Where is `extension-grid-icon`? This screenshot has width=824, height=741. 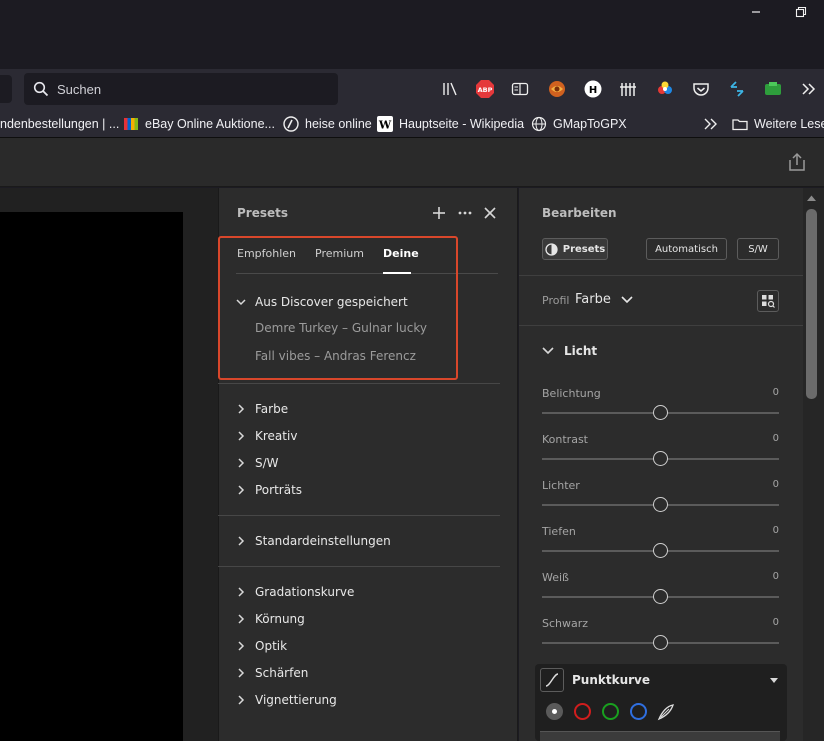
extension-grid-icon is located at coordinates (628, 89).